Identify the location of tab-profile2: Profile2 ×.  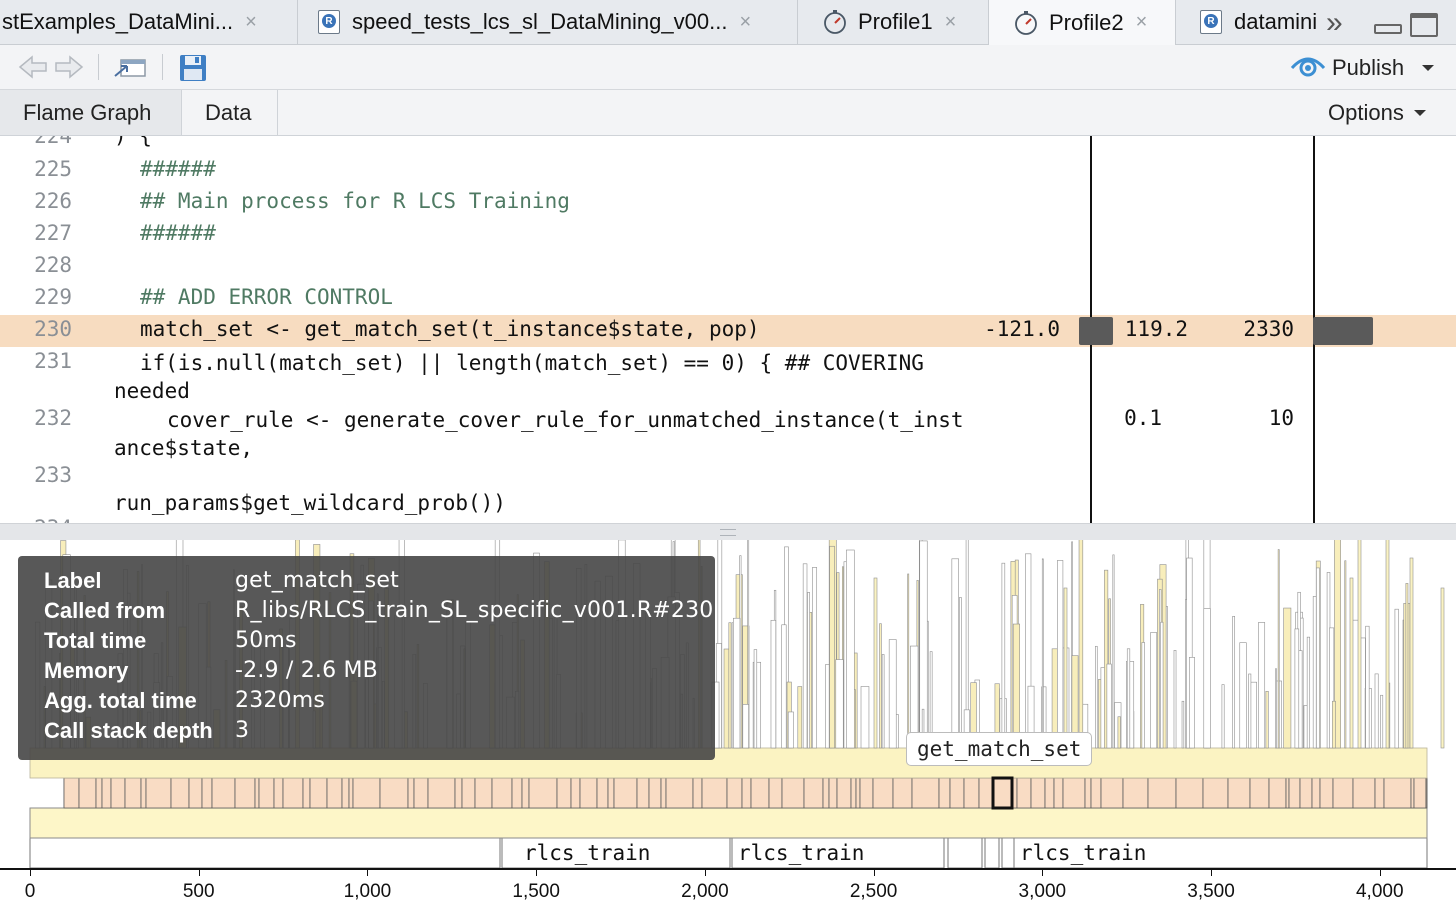
(1082, 22).